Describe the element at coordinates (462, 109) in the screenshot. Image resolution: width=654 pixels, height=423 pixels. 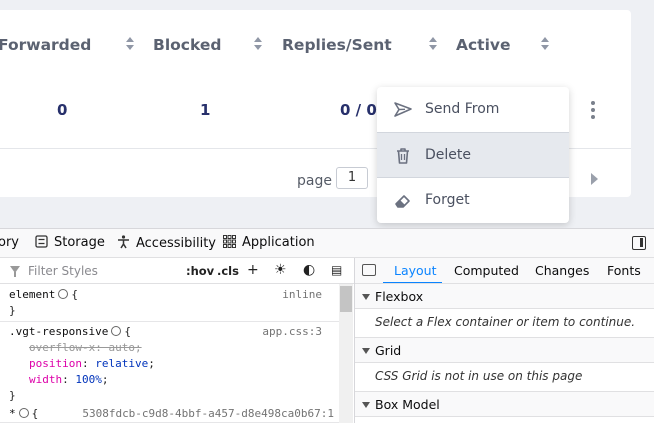
I see `menu-item-label: Send From` at that location.